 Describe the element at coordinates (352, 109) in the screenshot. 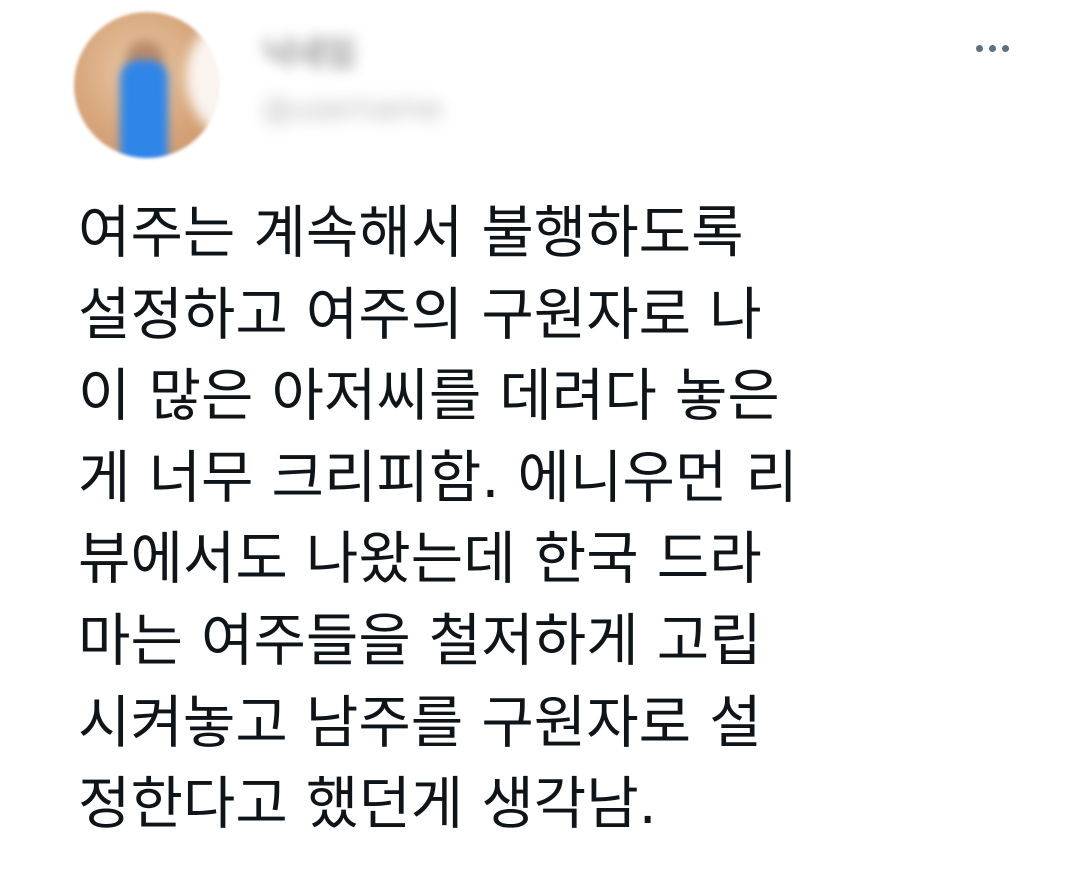

I see `user-handle: @username` at that location.